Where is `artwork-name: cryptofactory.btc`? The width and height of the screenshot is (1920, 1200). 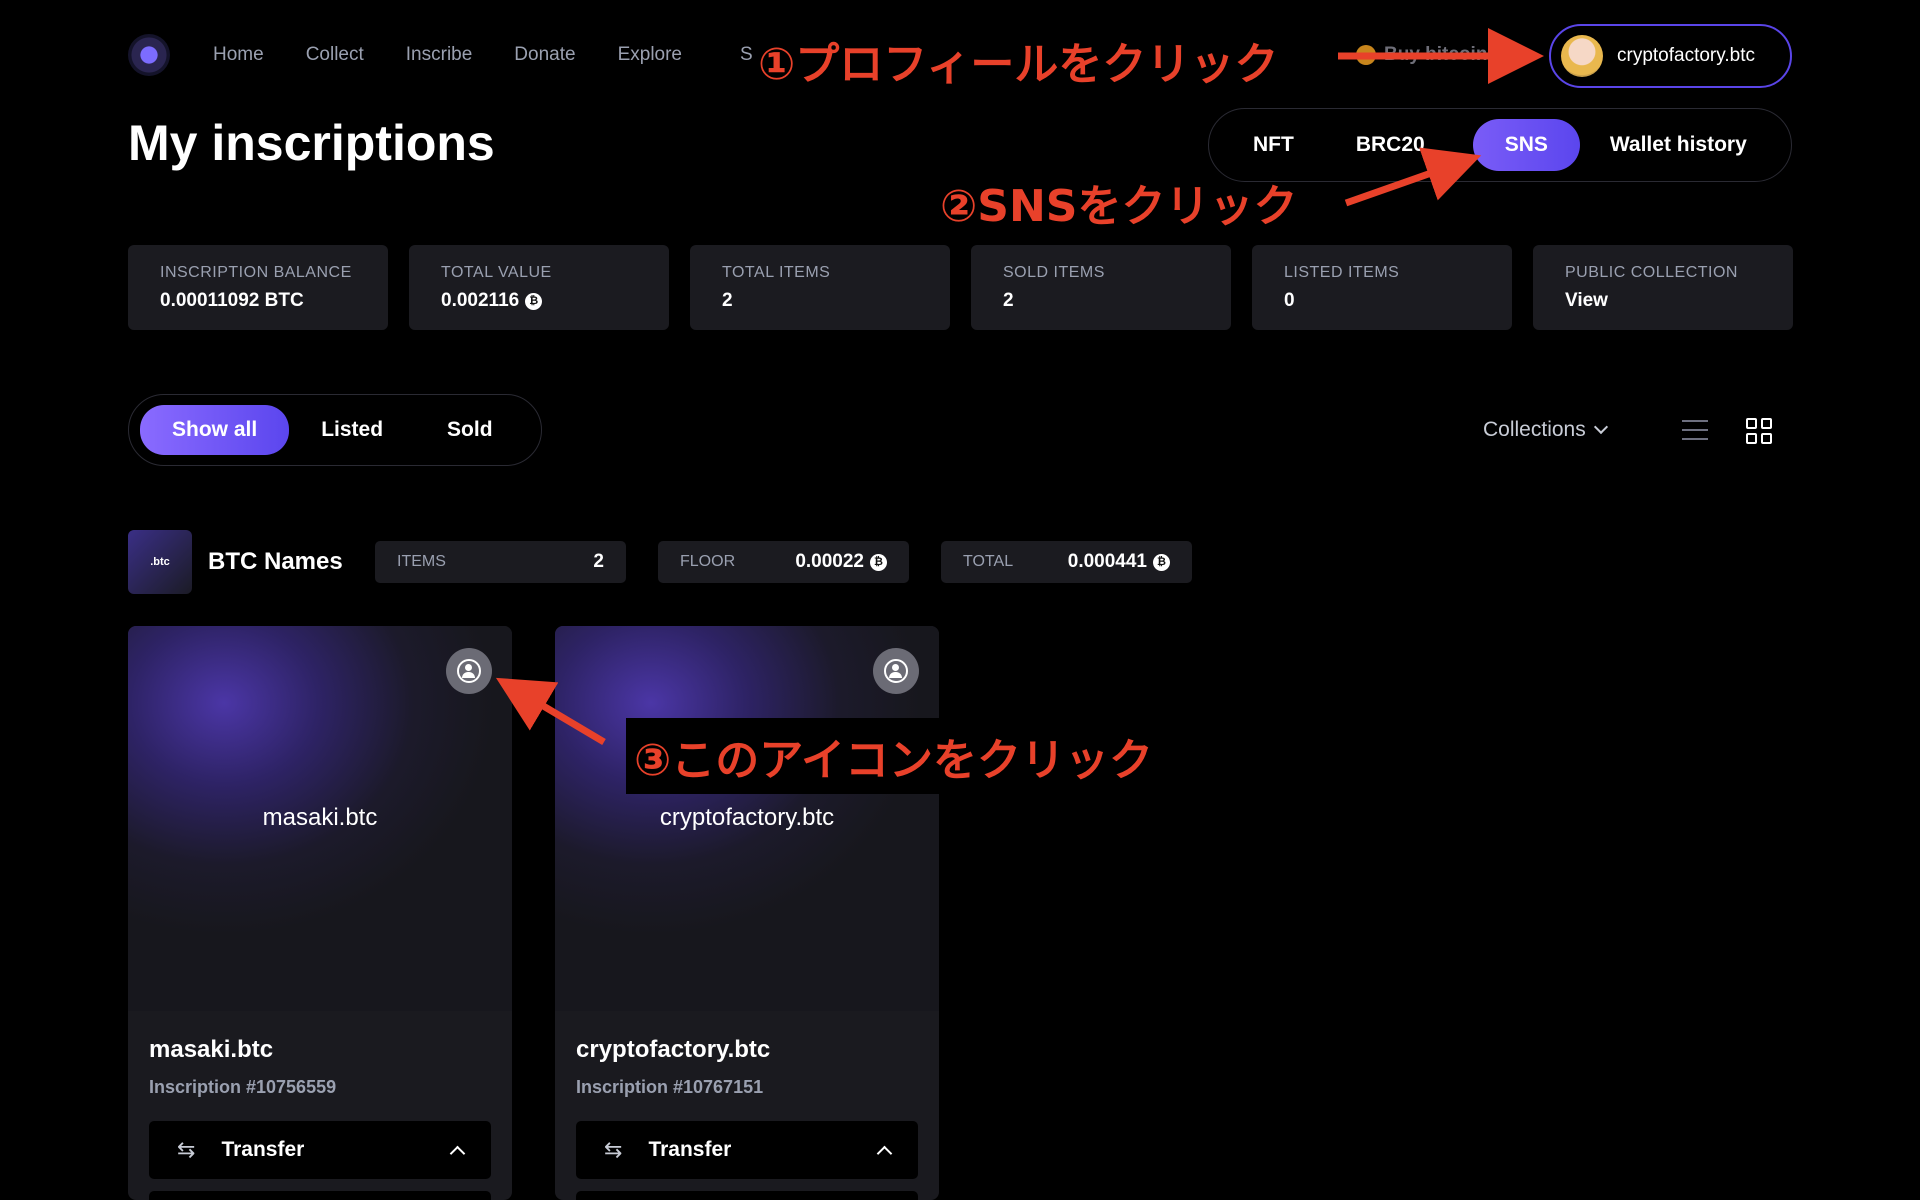
artwork-name: cryptofactory.btc is located at coordinates (747, 817).